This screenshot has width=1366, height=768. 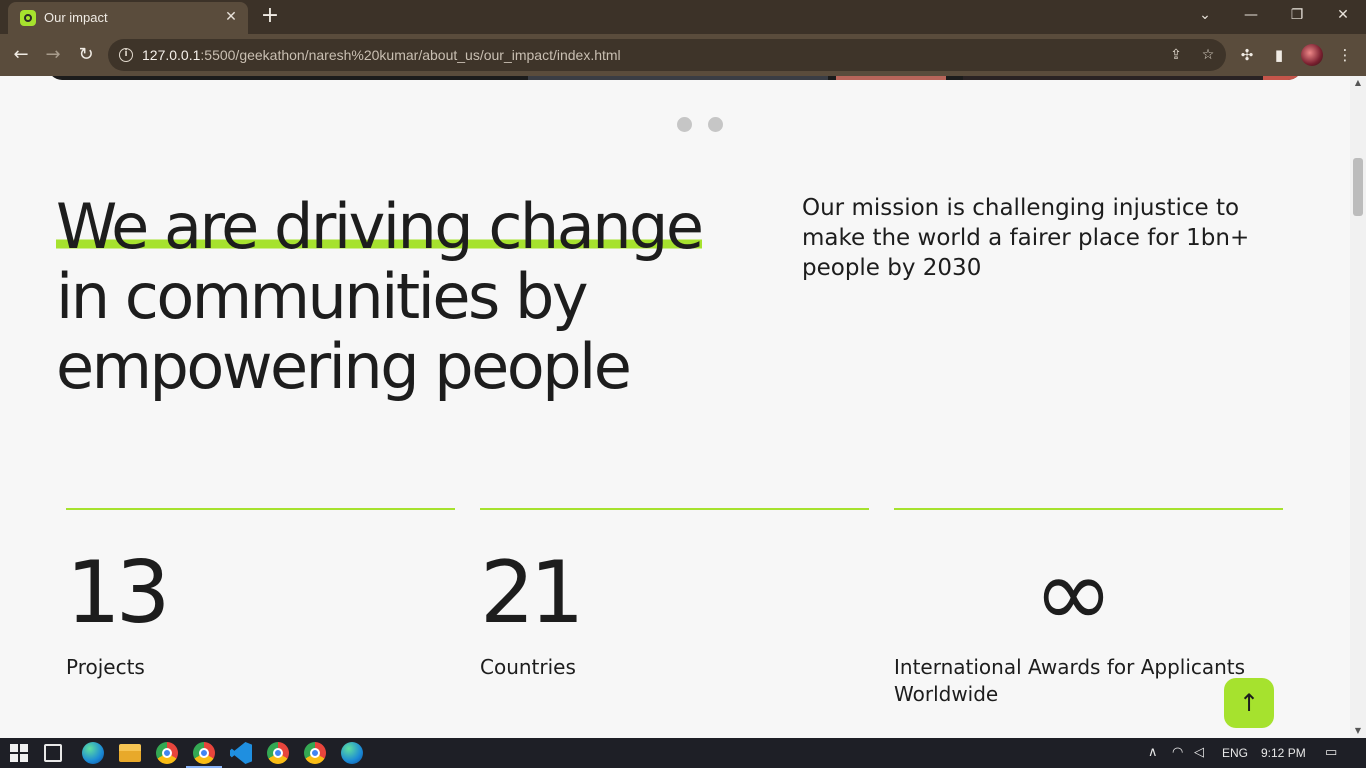 I want to click on tab-search-icon: ⌄, so click(x=1205, y=16).